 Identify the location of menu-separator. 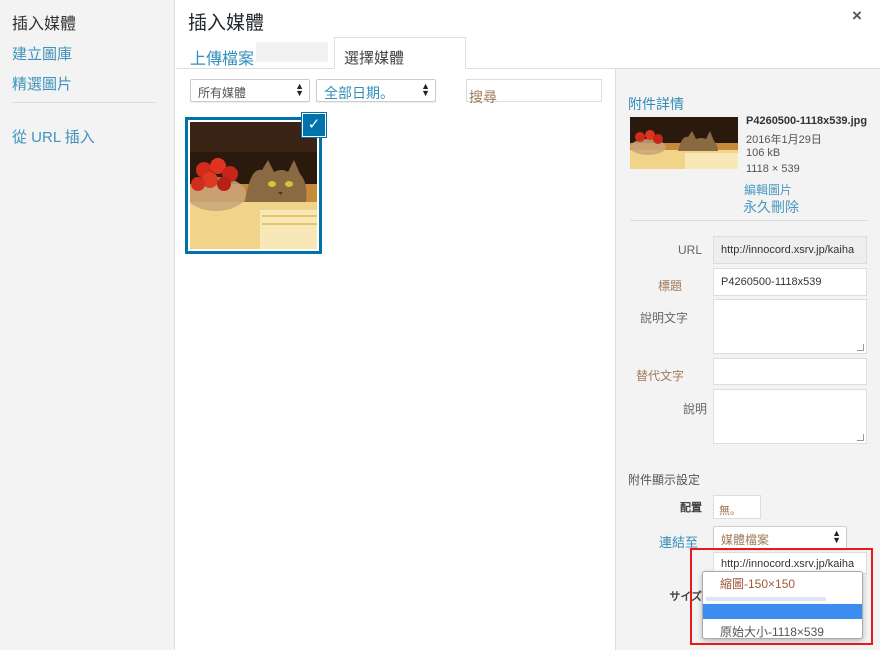
(84, 102).